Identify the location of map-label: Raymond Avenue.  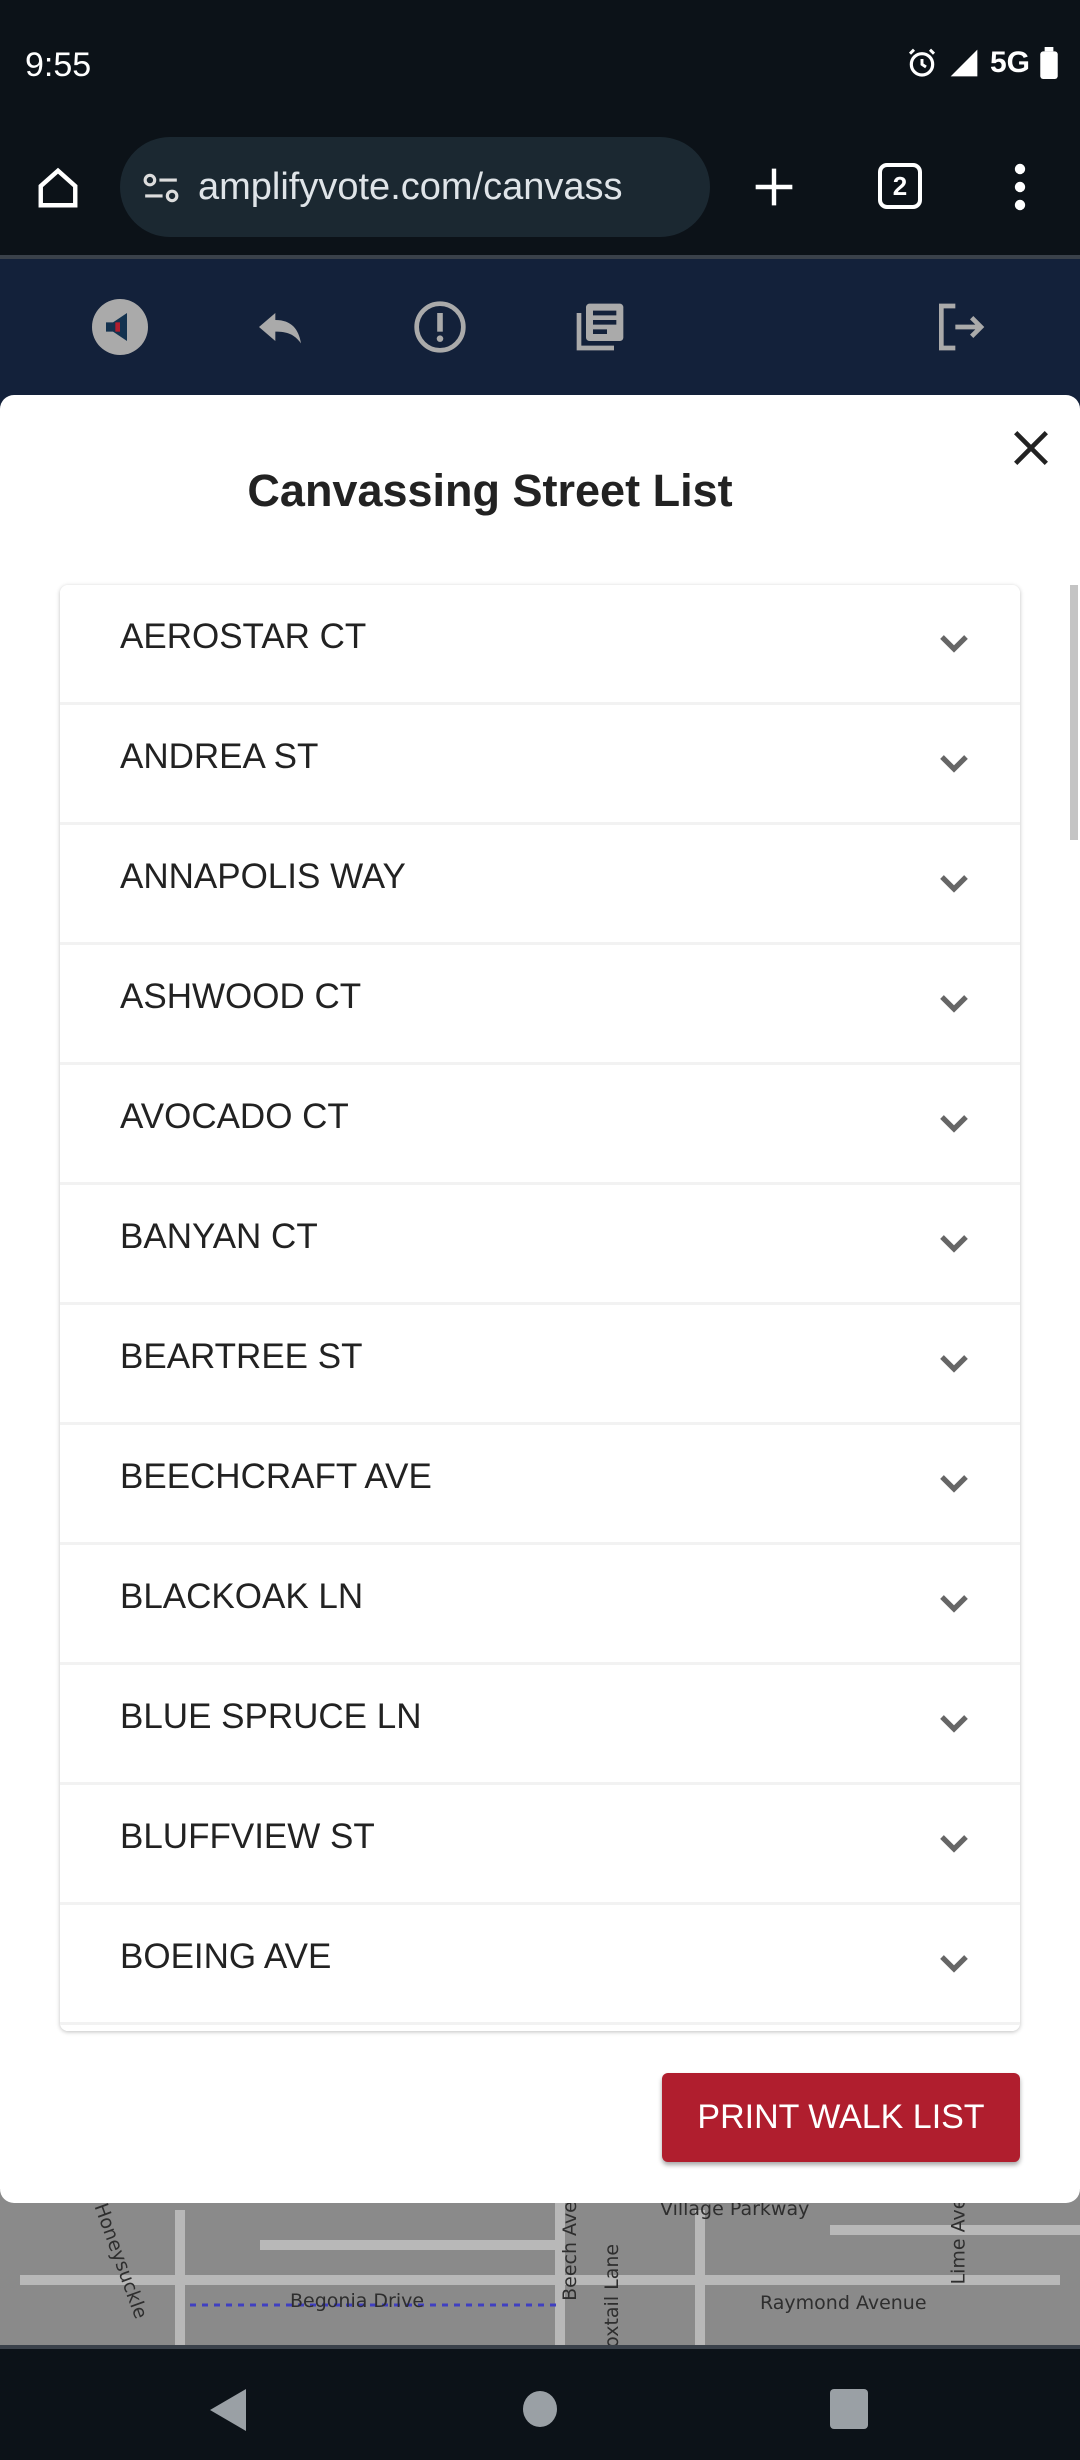
(843, 2303).